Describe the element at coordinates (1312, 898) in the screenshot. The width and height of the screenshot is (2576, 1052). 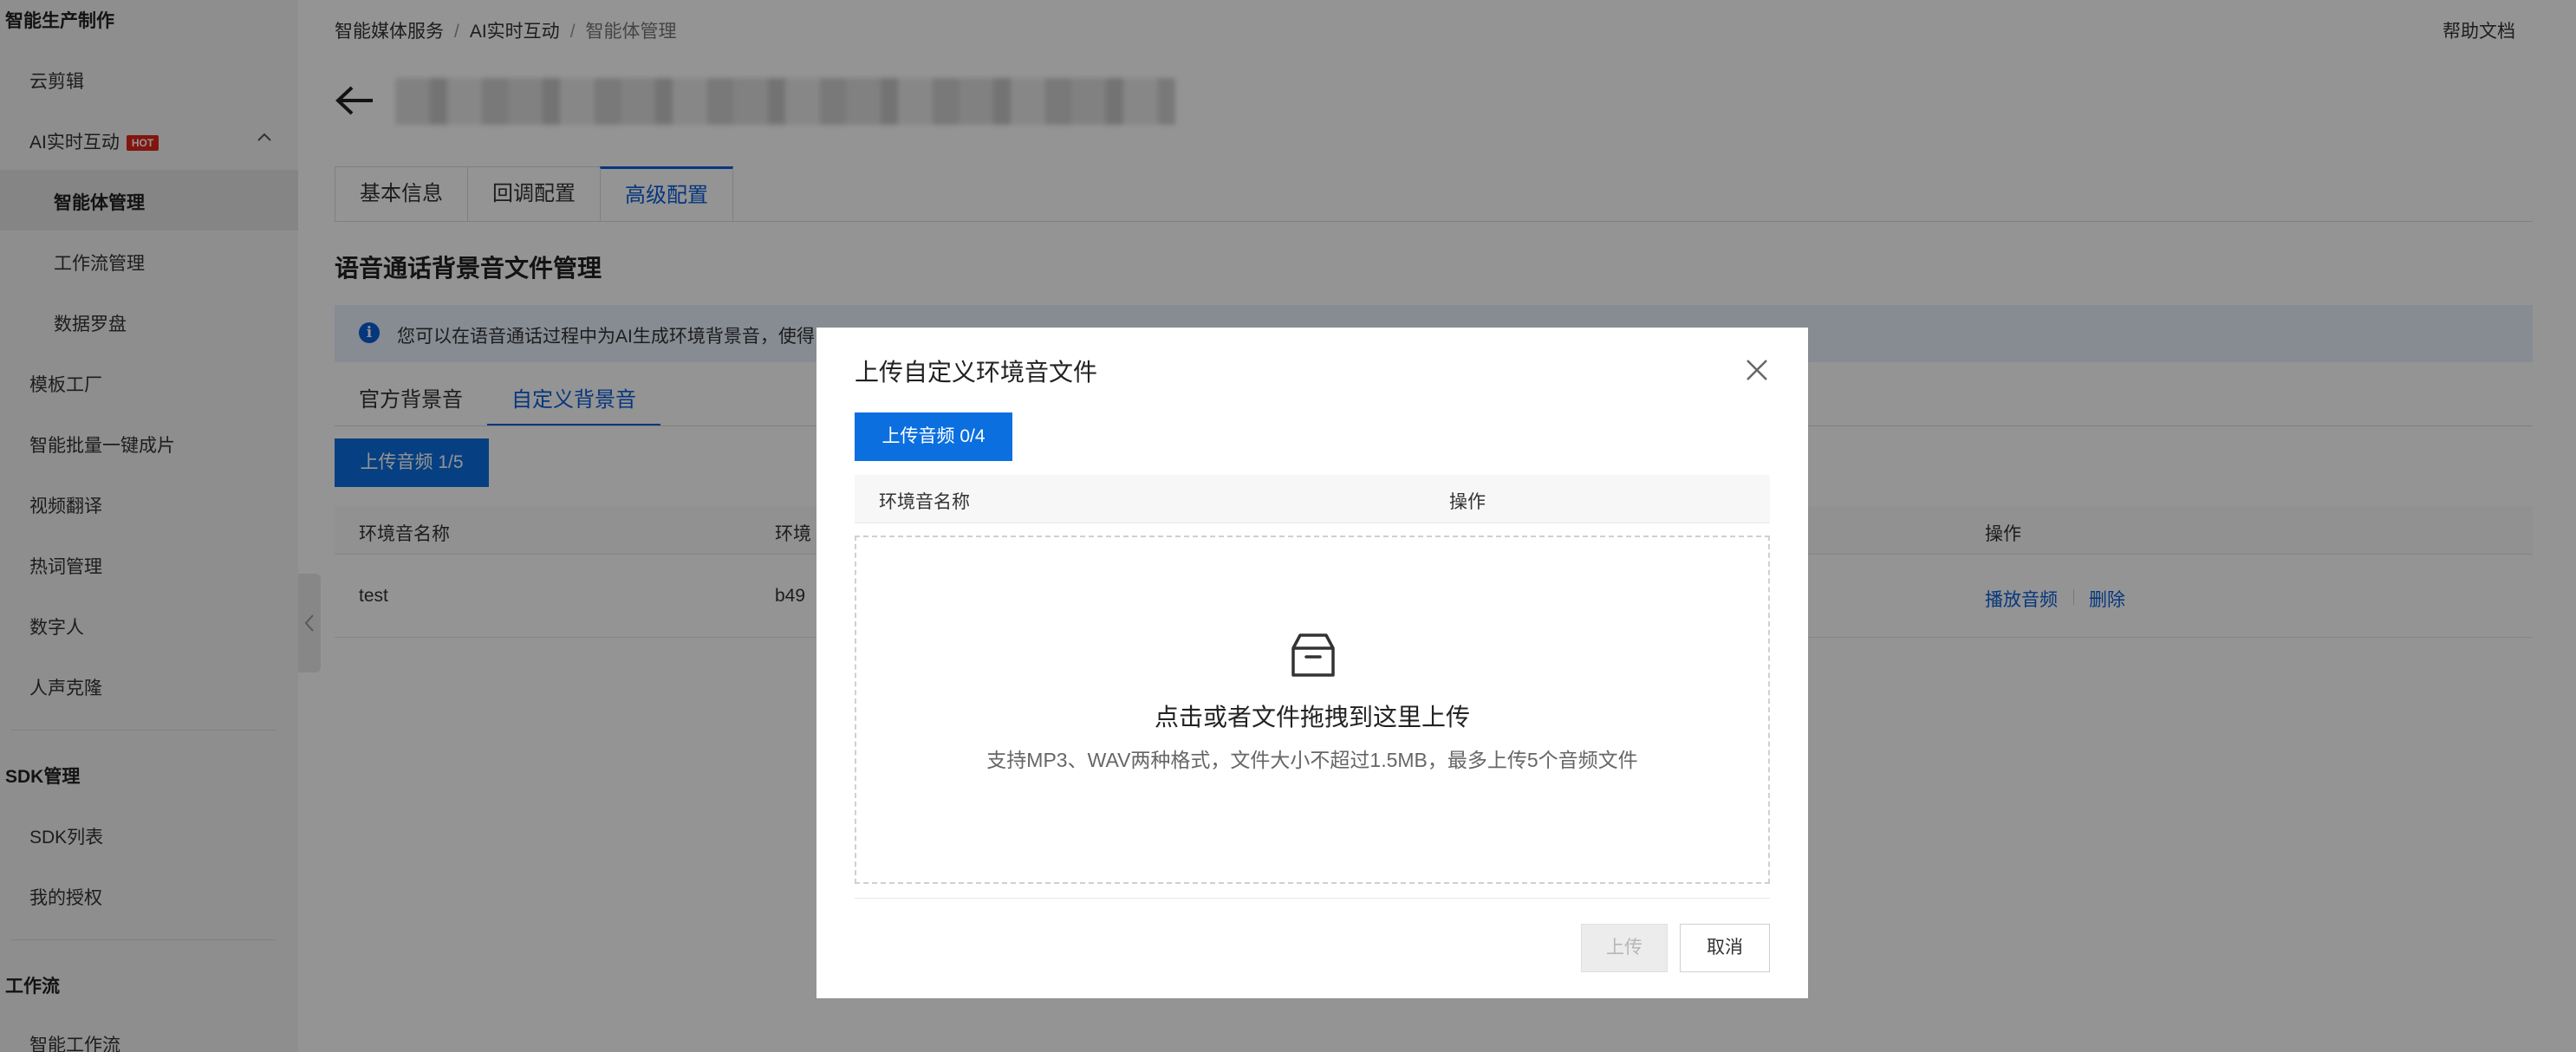
I see `dialog-footer-divider` at that location.